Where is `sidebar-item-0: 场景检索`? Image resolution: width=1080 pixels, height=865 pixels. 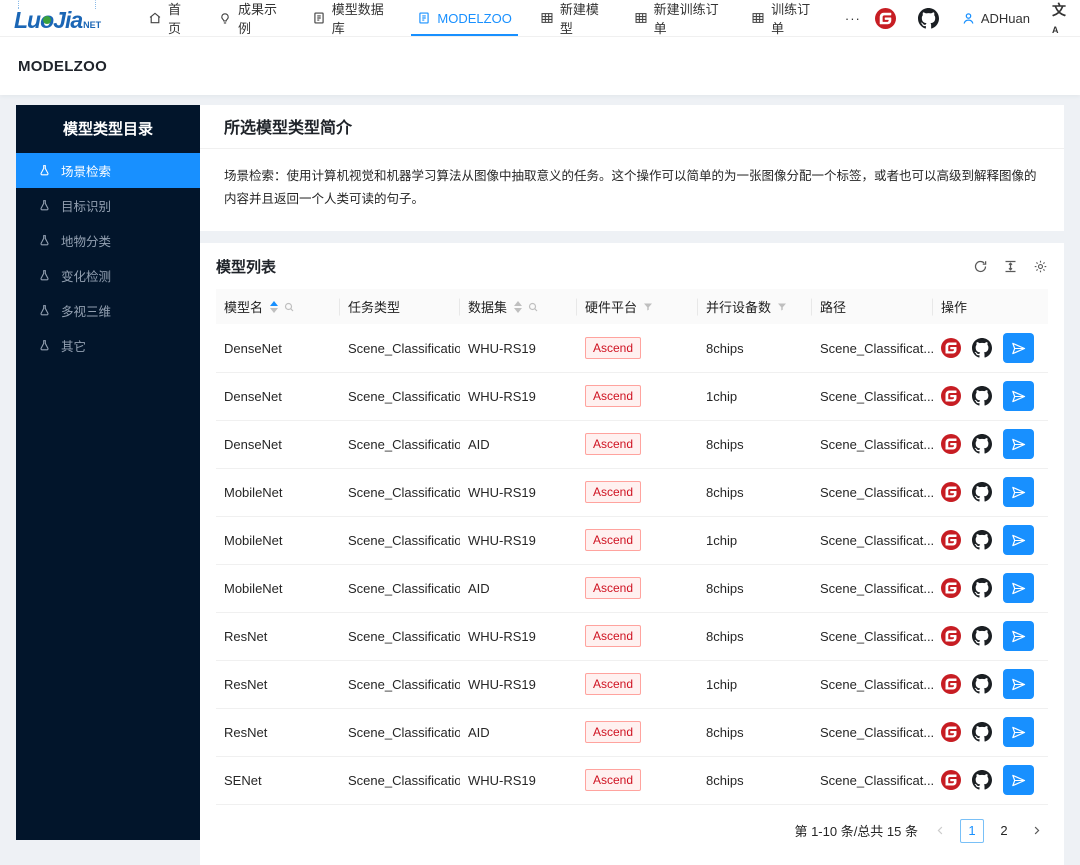 sidebar-item-0: 场景检索 is located at coordinates (108, 170).